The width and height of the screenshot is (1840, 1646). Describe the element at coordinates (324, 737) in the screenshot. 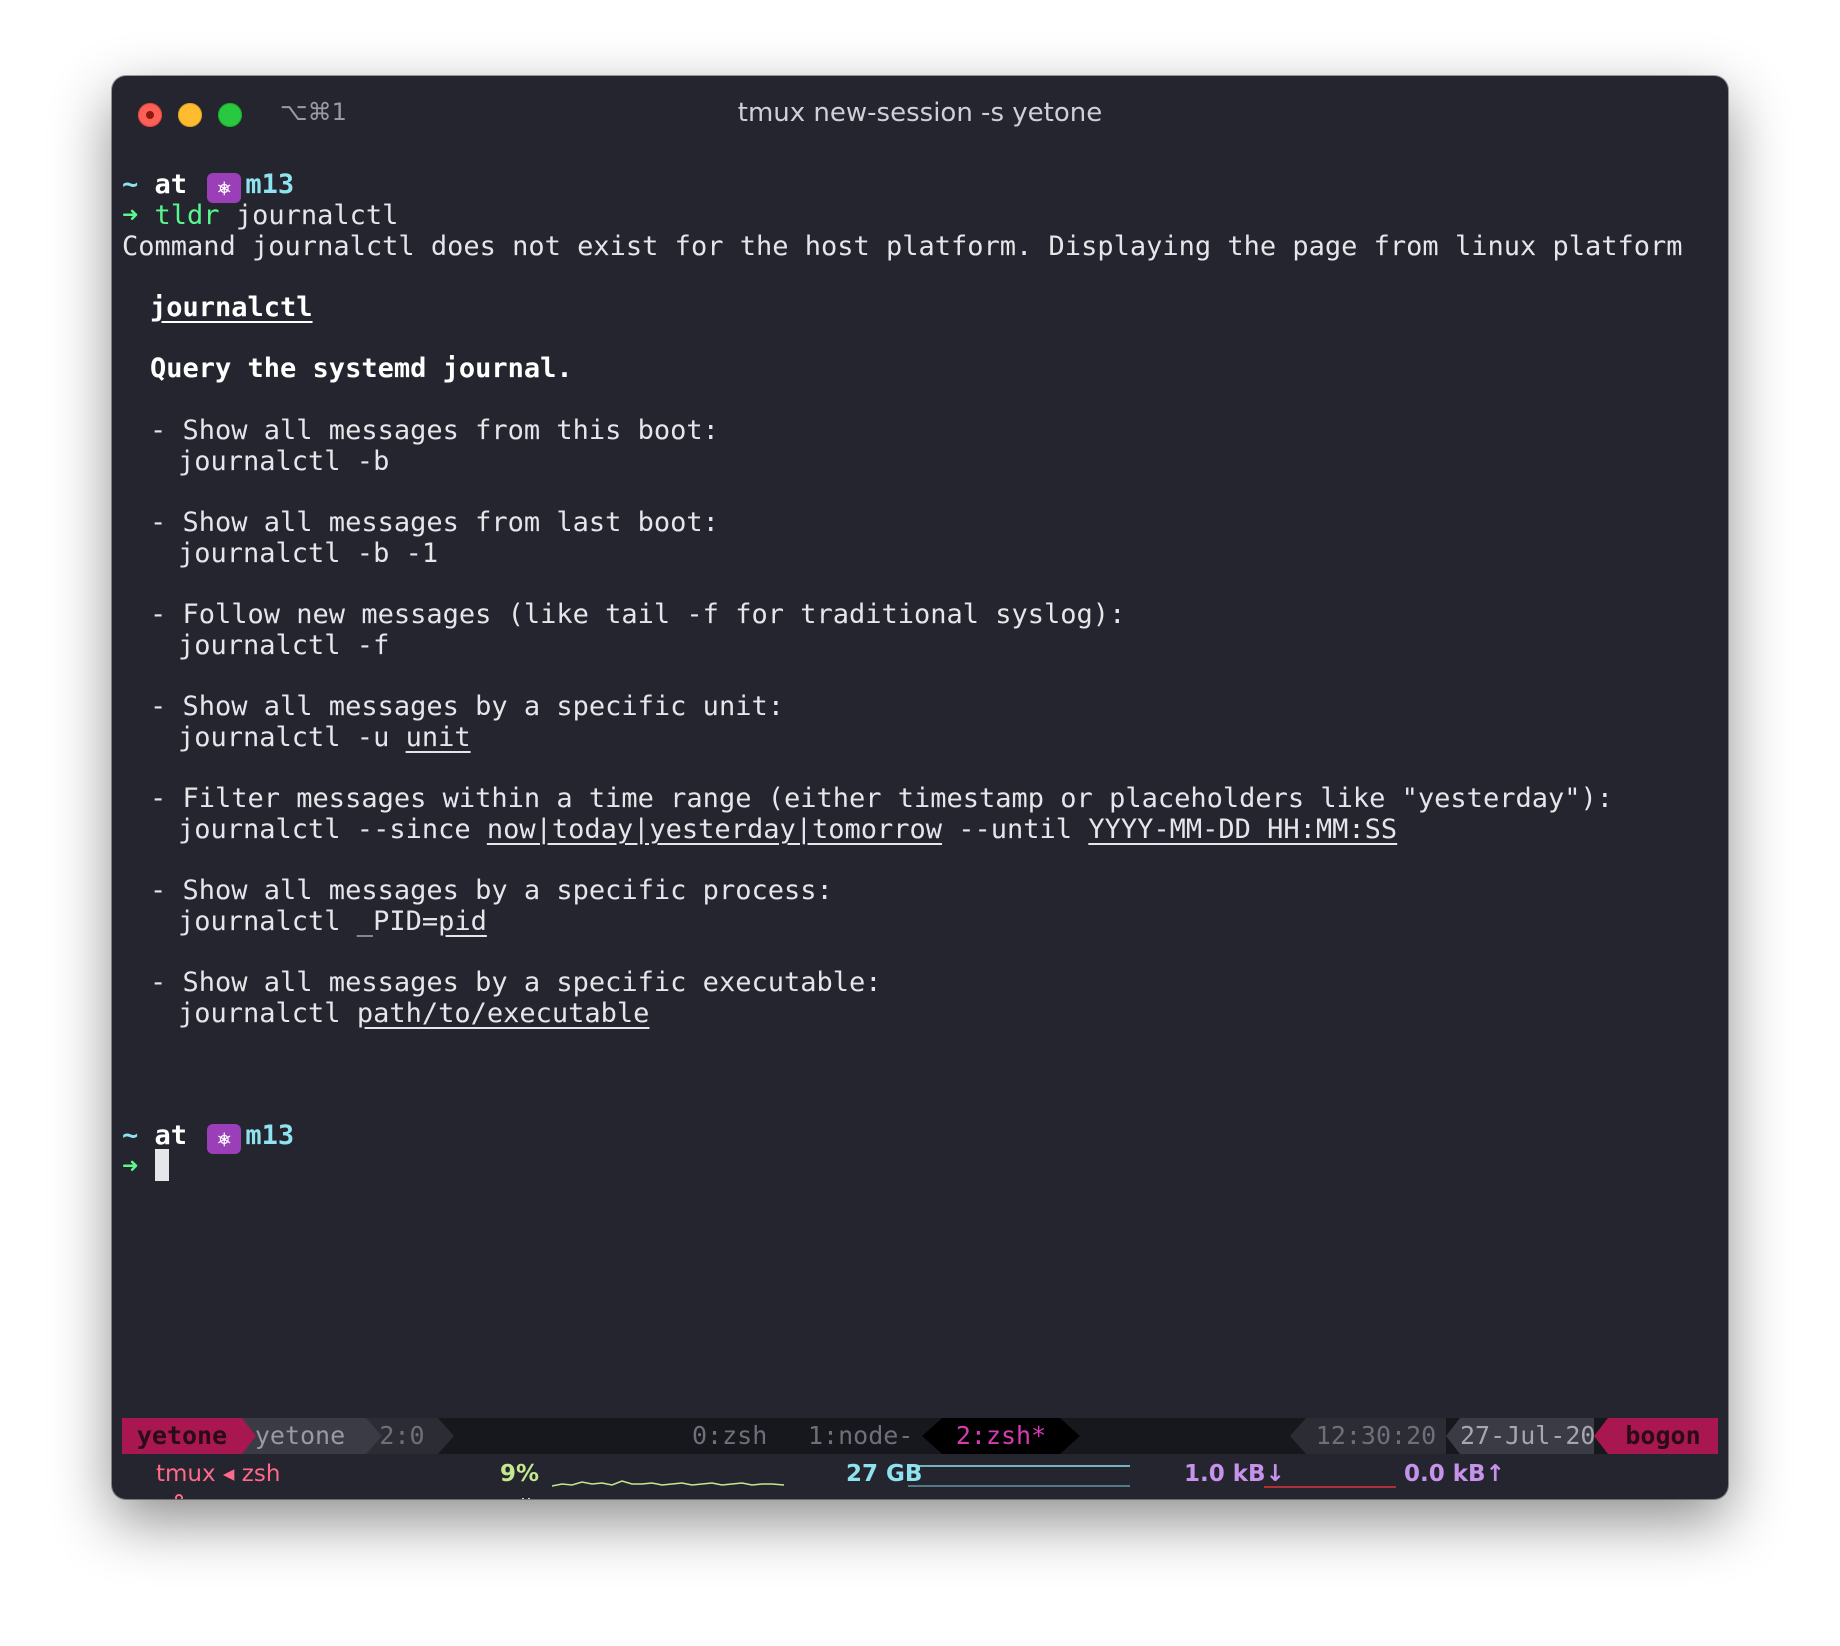

I see `example-cmd: journalctl -u unit` at that location.